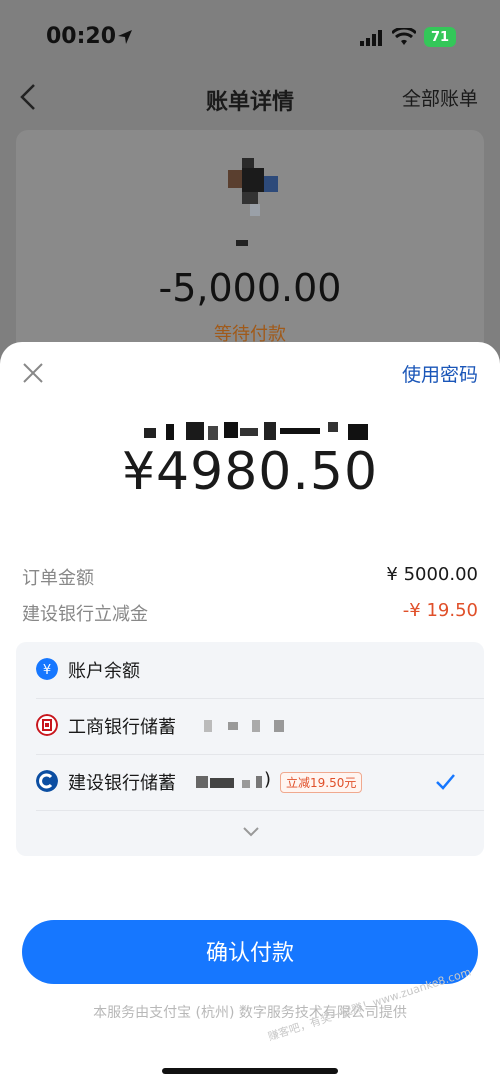  I want to click on icbc-icon, so click(47, 725).